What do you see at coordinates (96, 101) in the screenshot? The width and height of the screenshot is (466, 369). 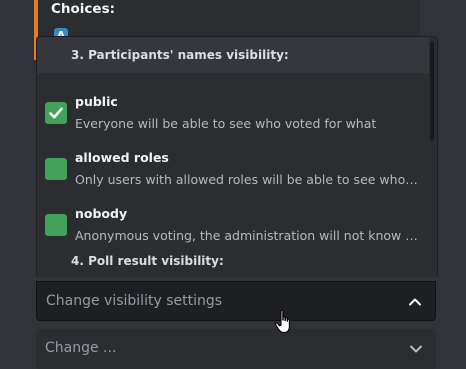 I see `option-label: public` at bounding box center [96, 101].